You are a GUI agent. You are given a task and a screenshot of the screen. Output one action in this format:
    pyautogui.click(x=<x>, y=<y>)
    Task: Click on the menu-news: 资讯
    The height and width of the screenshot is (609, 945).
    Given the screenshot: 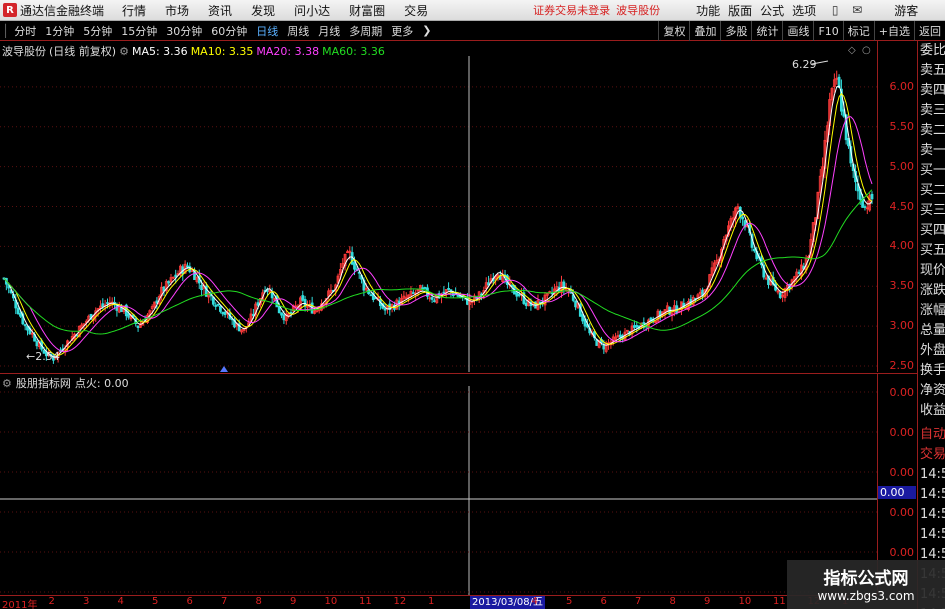 What is the action you would take?
    pyautogui.click(x=220, y=10)
    